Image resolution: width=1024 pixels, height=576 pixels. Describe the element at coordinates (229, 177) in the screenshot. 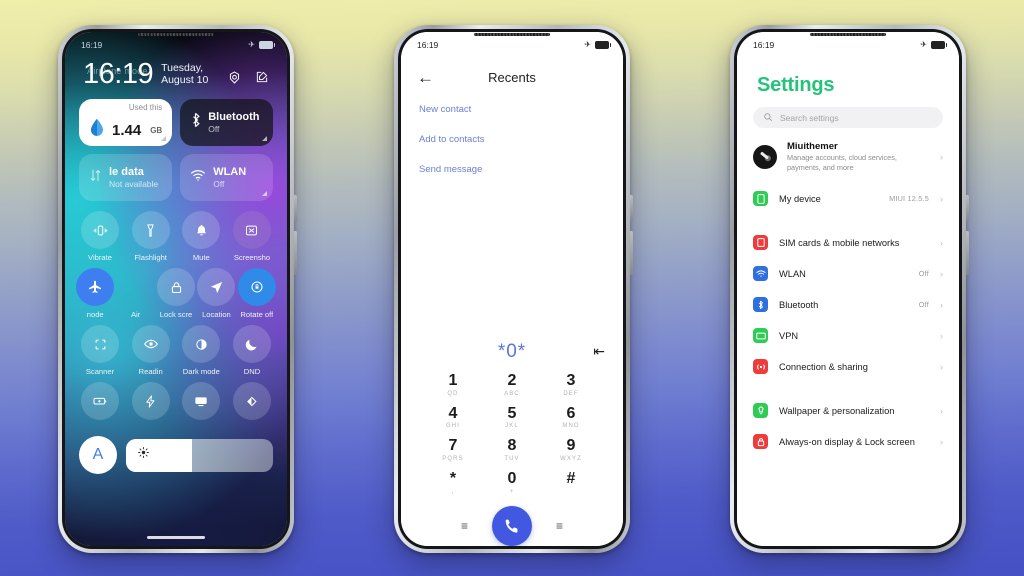

I see `wlan-text: WLAN Off` at that location.